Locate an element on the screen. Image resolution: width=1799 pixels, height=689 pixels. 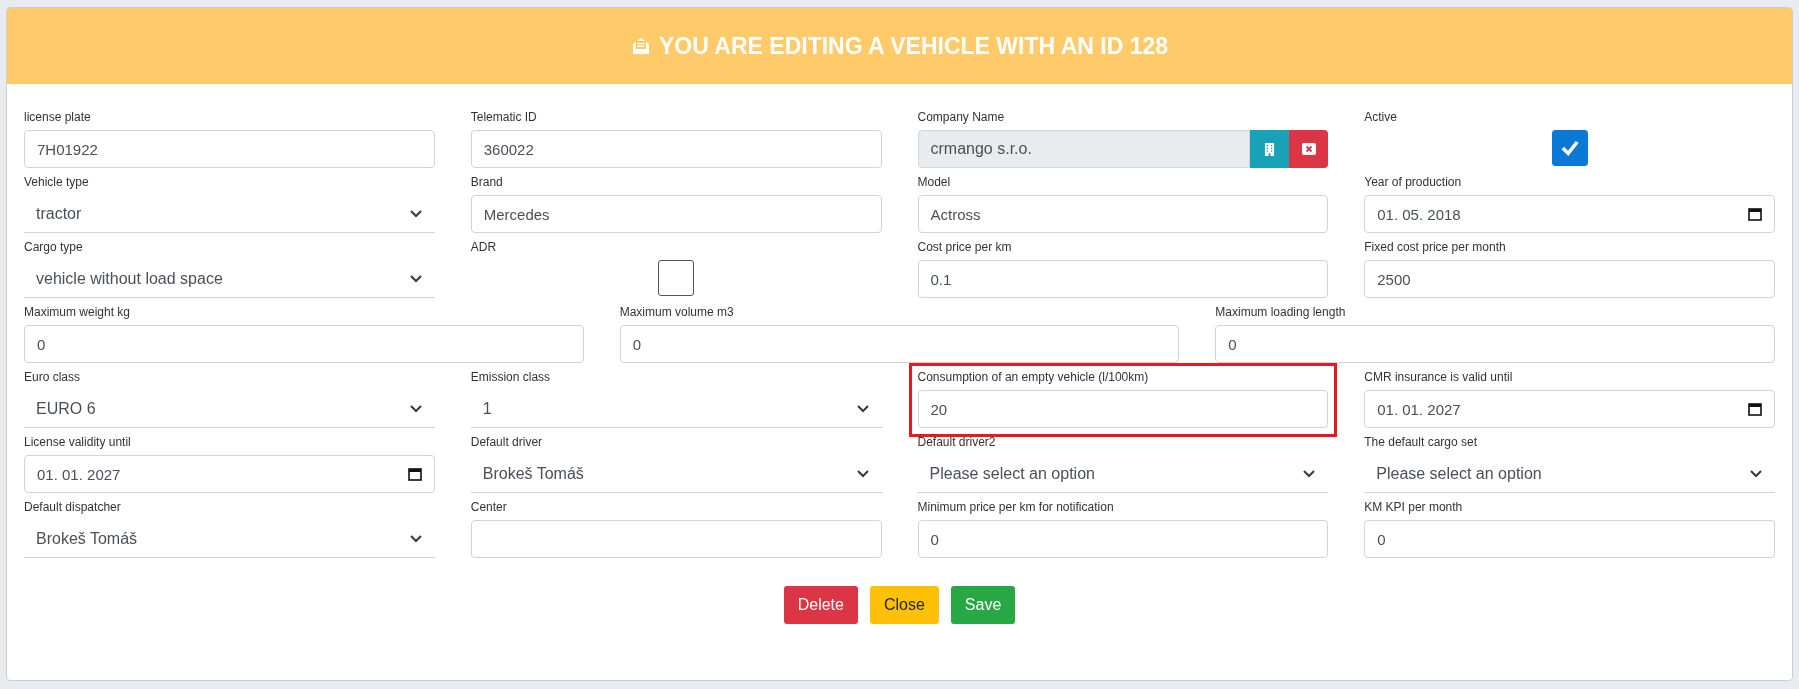
close-icon is located at coordinates (1308, 149).